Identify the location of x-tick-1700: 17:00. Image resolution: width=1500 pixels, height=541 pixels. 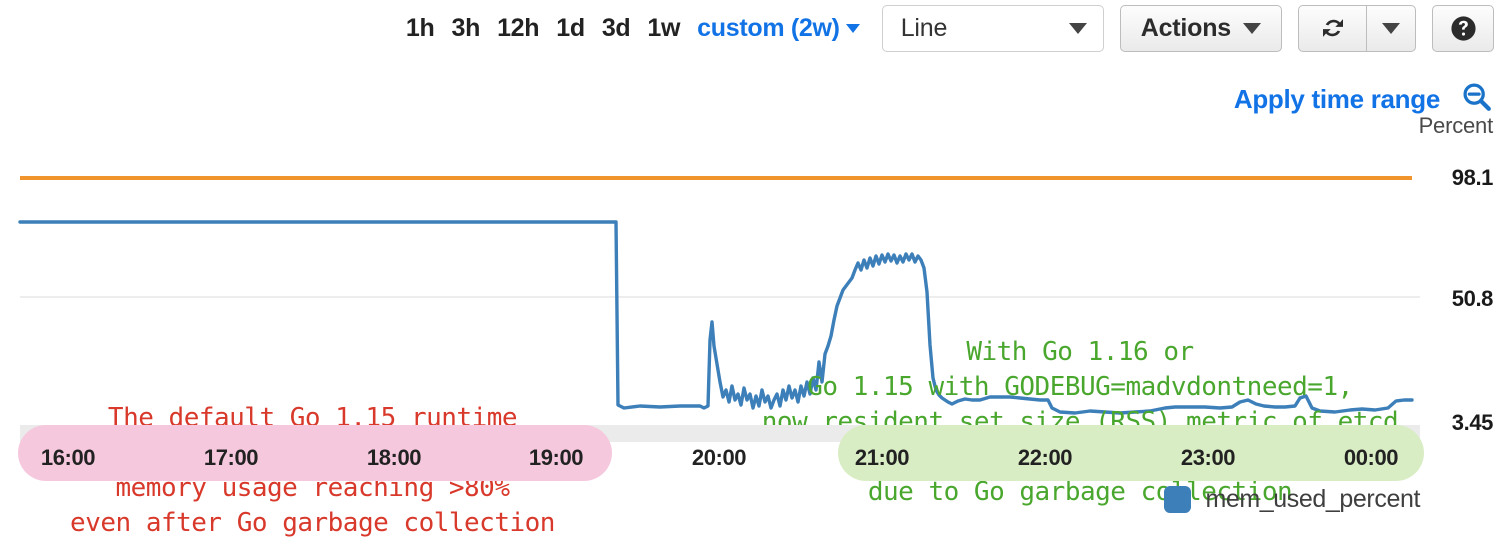
(231, 457).